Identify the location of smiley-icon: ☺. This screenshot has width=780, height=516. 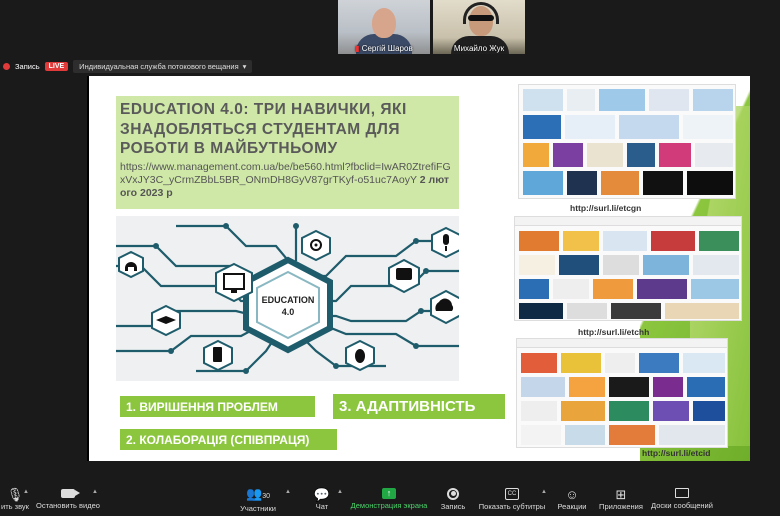
(572, 494).